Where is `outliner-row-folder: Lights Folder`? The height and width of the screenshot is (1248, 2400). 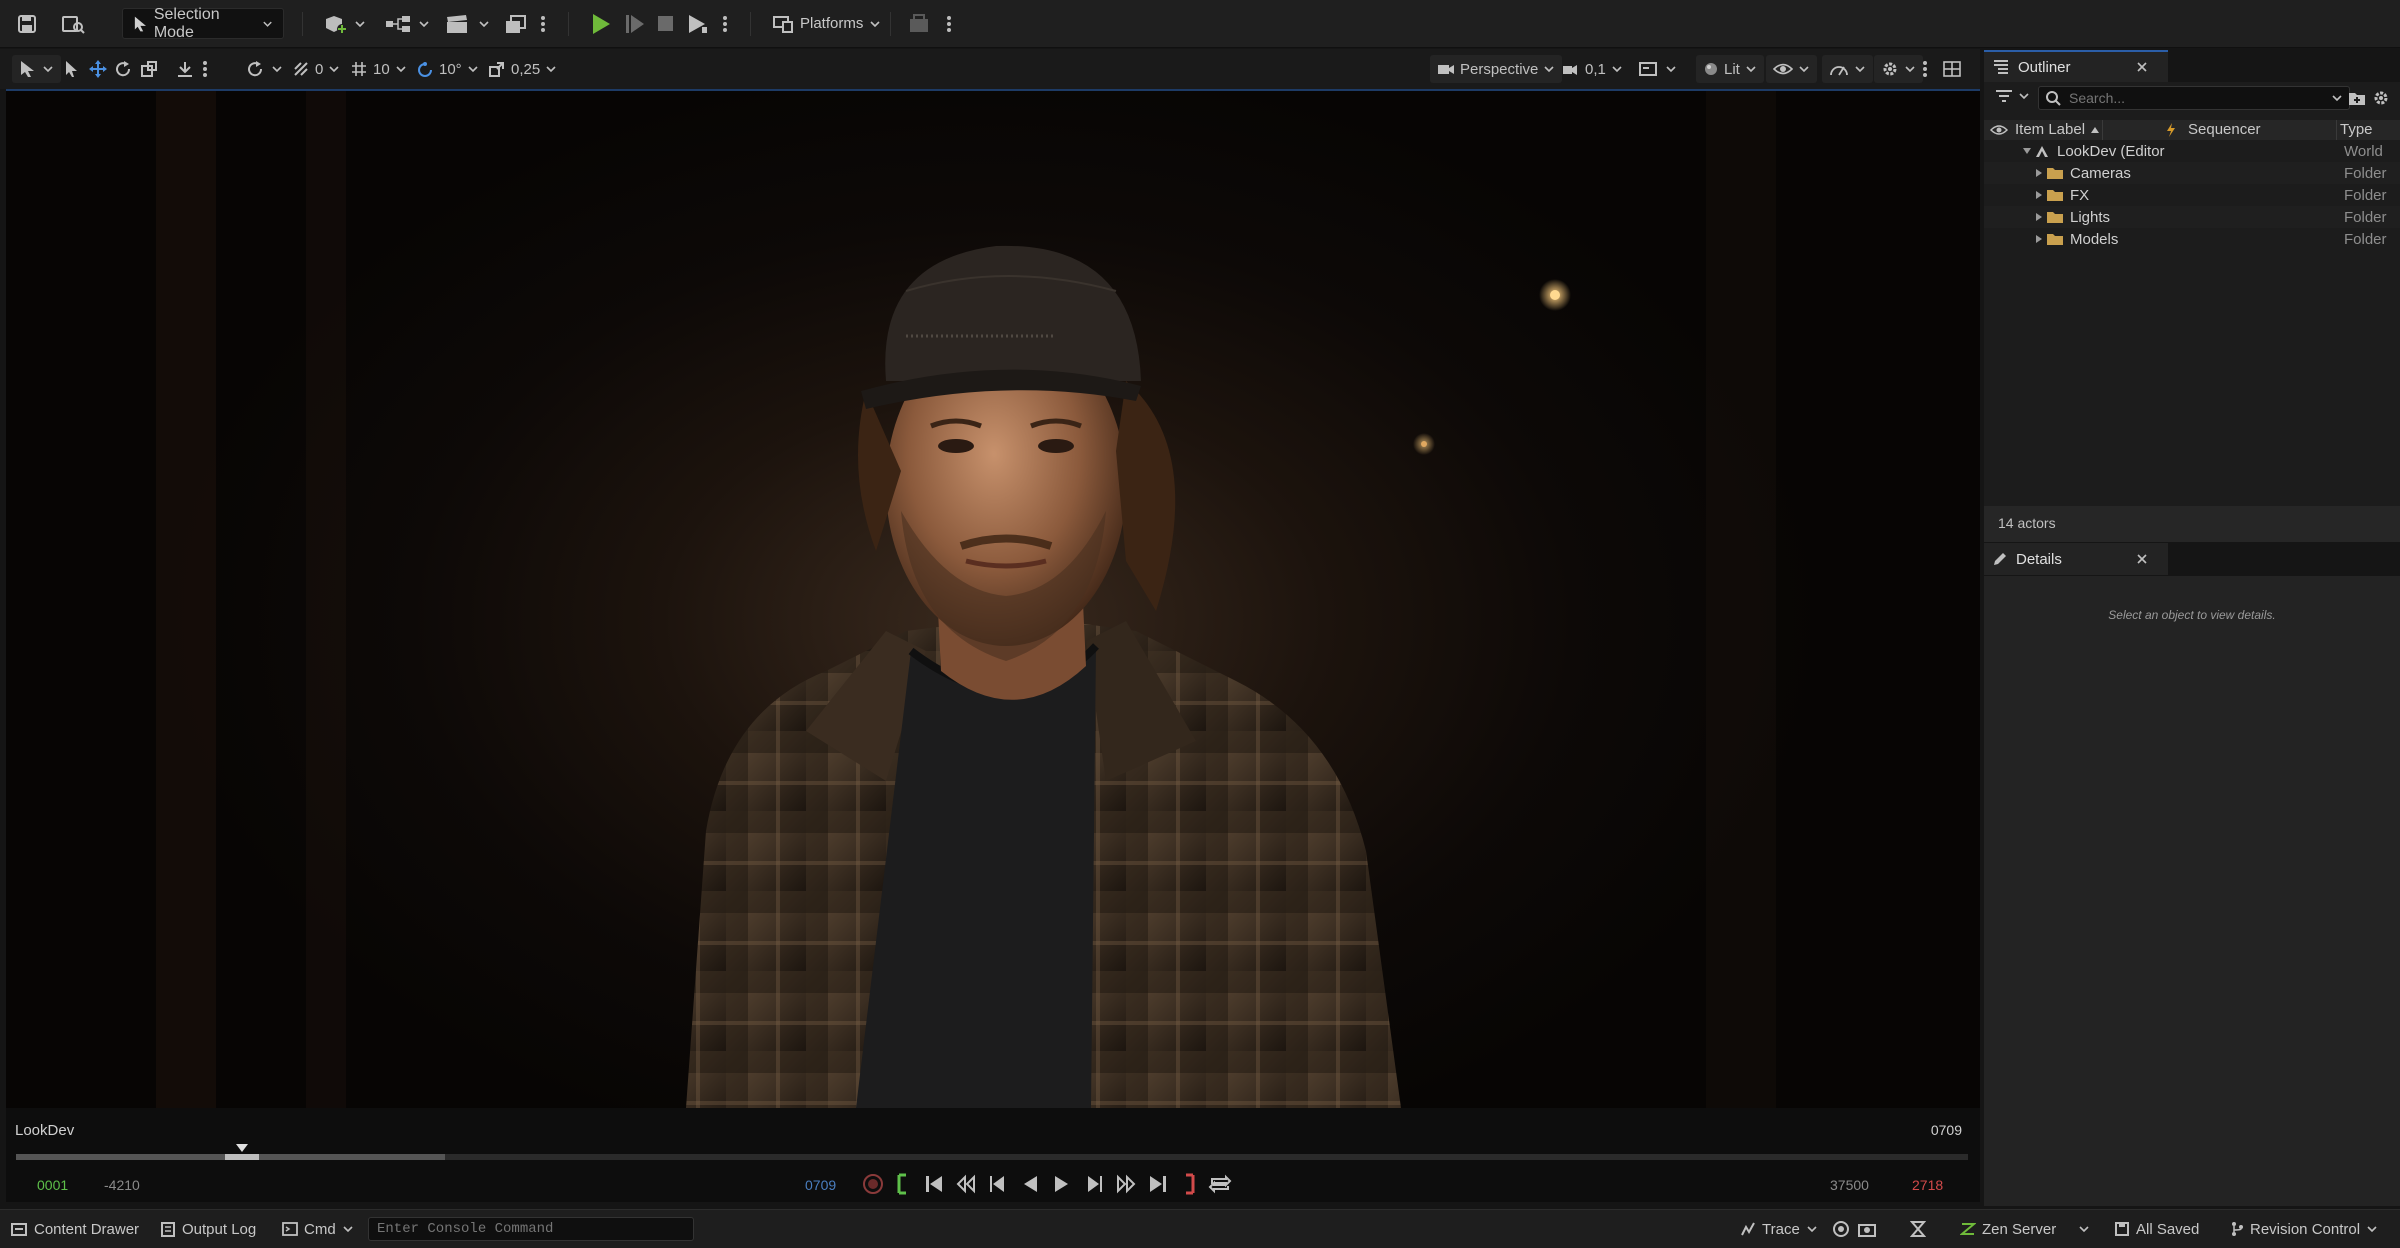 outliner-row-folder: Lights Folder is located at coordinates (2192, 217).